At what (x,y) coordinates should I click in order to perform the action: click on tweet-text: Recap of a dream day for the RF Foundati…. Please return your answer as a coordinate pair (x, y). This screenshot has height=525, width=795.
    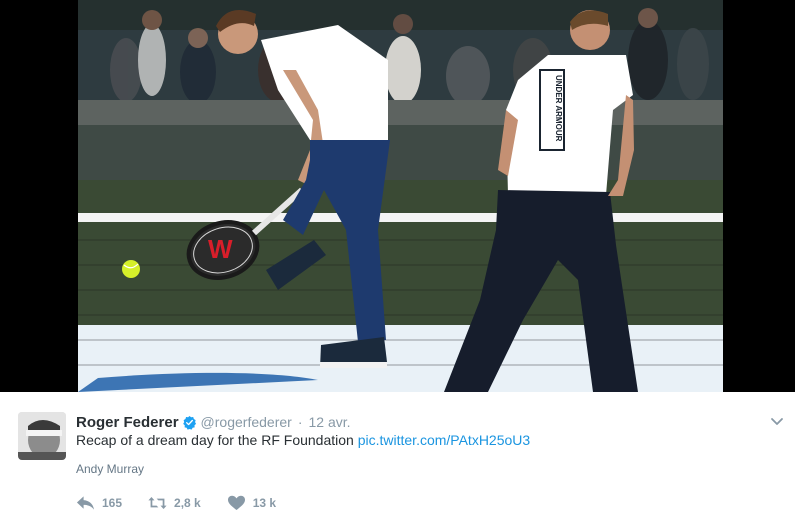
    Looking at the image, I should click on (303, 440).